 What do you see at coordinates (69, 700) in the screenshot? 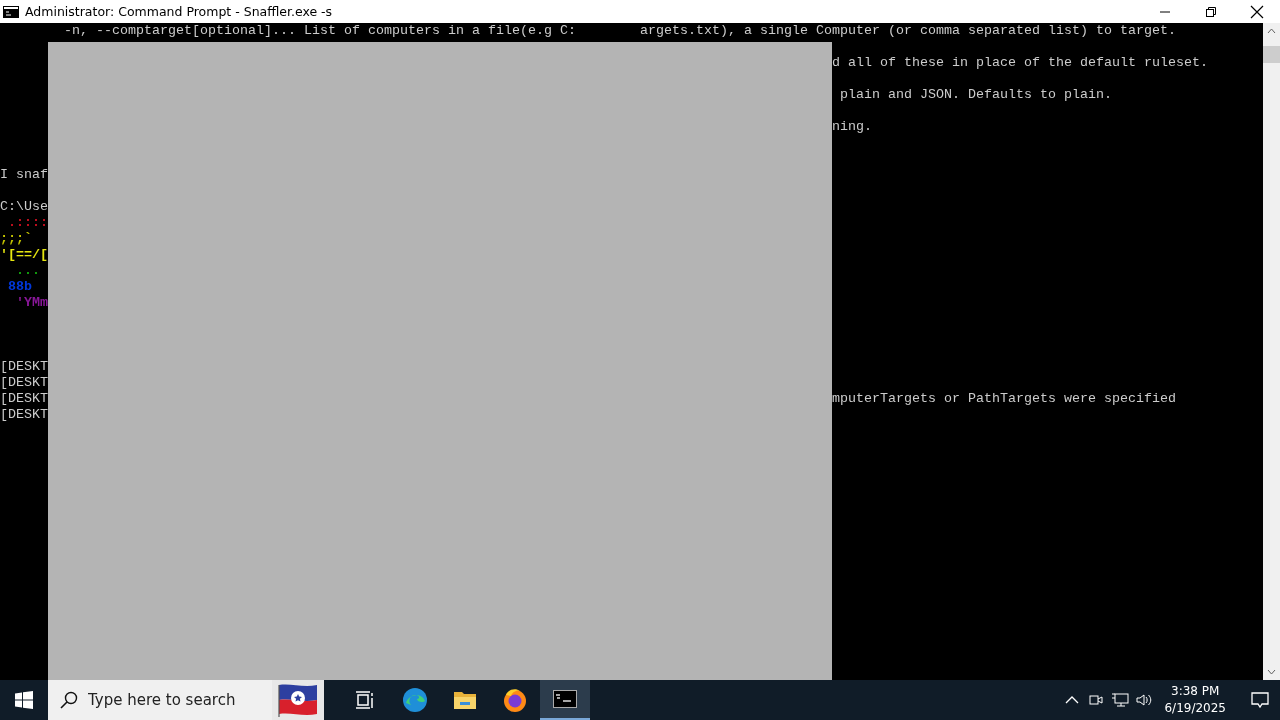
I see `search-icon` at bounding box center [69, 700].